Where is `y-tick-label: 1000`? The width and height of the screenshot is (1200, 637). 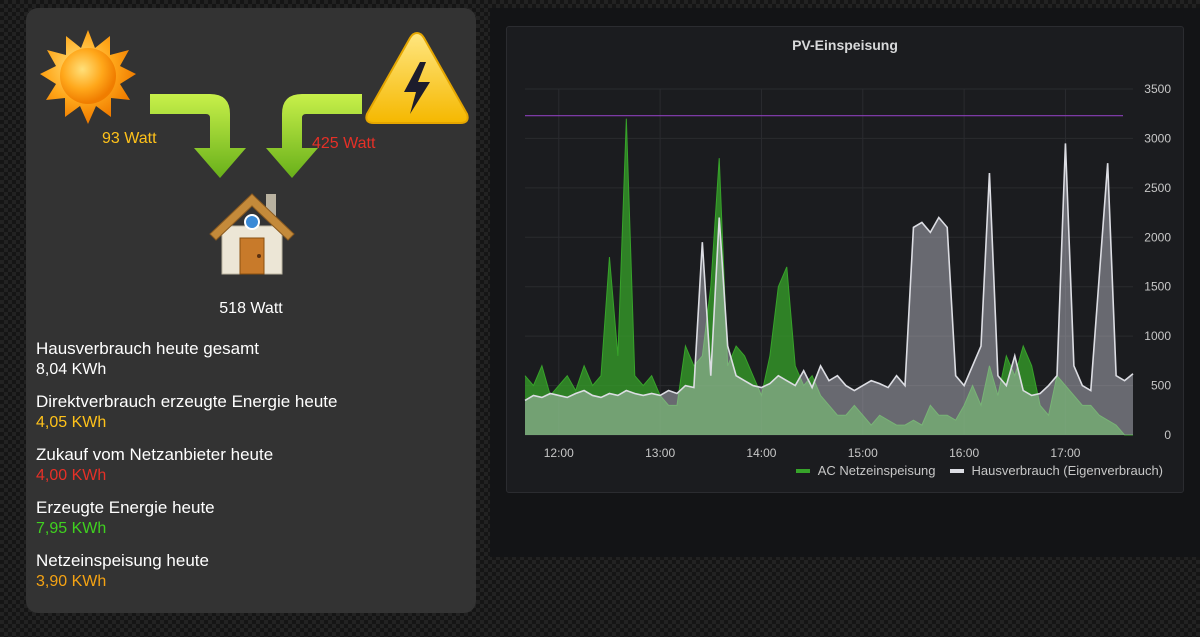 y-tick-label: 1000 is located at coordinates (1157, 336).